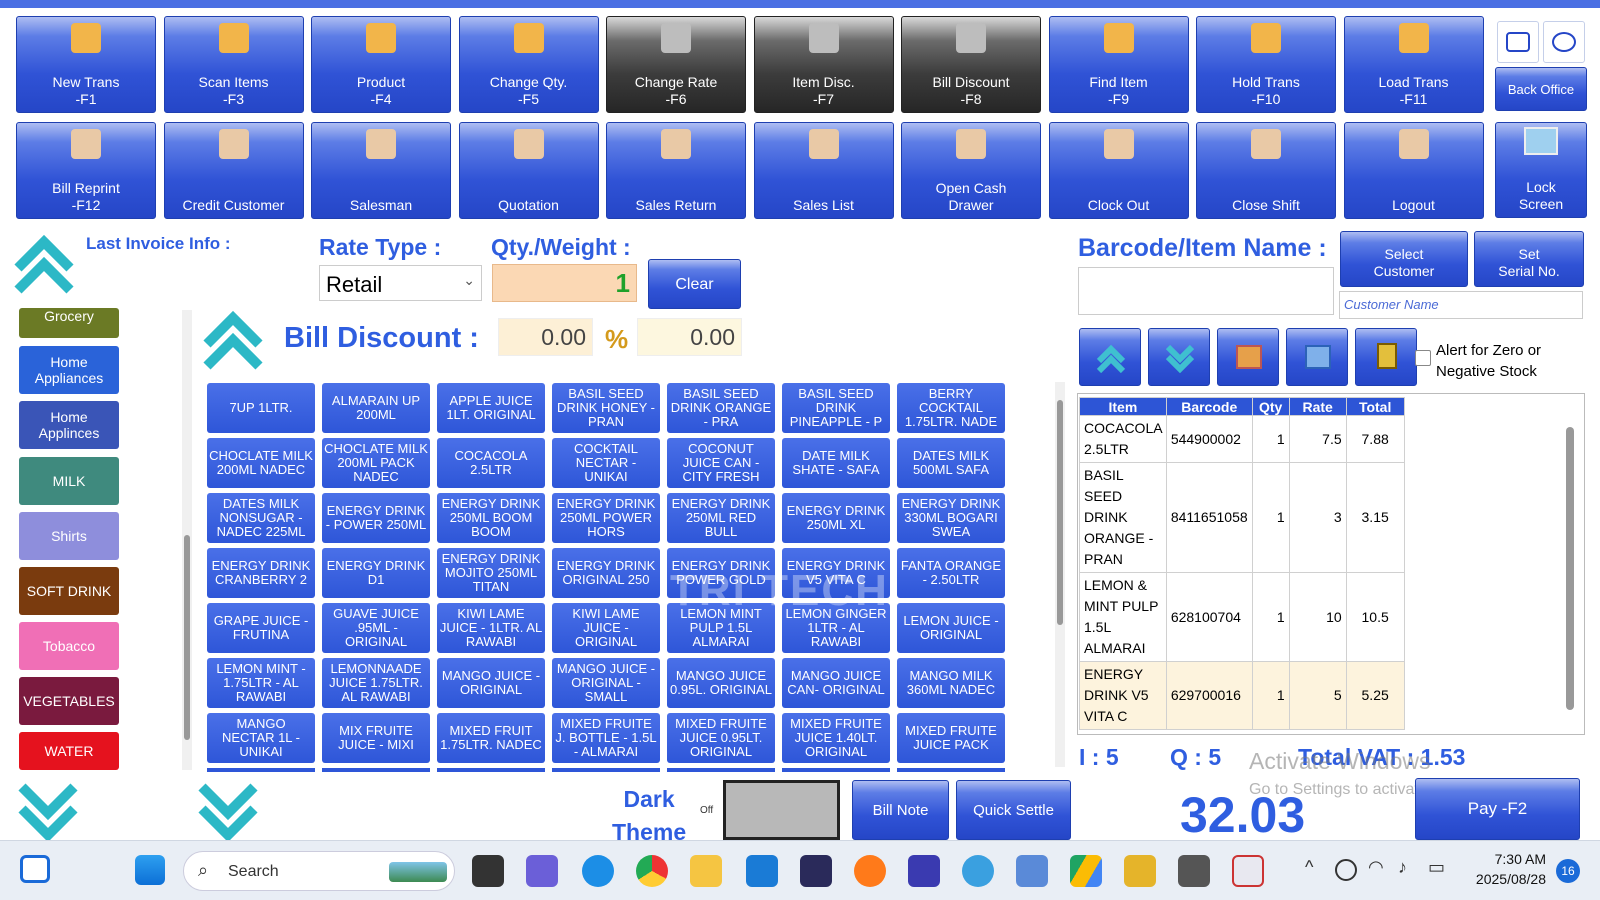 The height and width of the screenshot is (900, 1600). I want to click on item-button: ENERGY DRINK D1, so click(376, 573).